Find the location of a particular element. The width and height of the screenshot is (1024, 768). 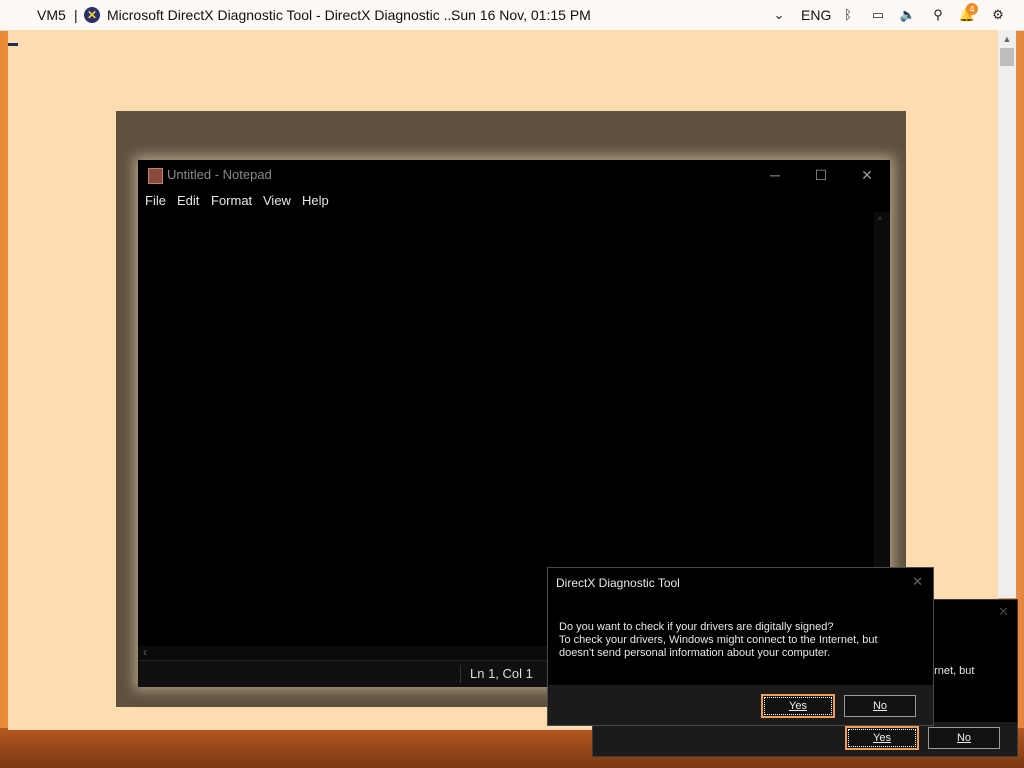

menu-format: Format is located at coordinates (231, 200).